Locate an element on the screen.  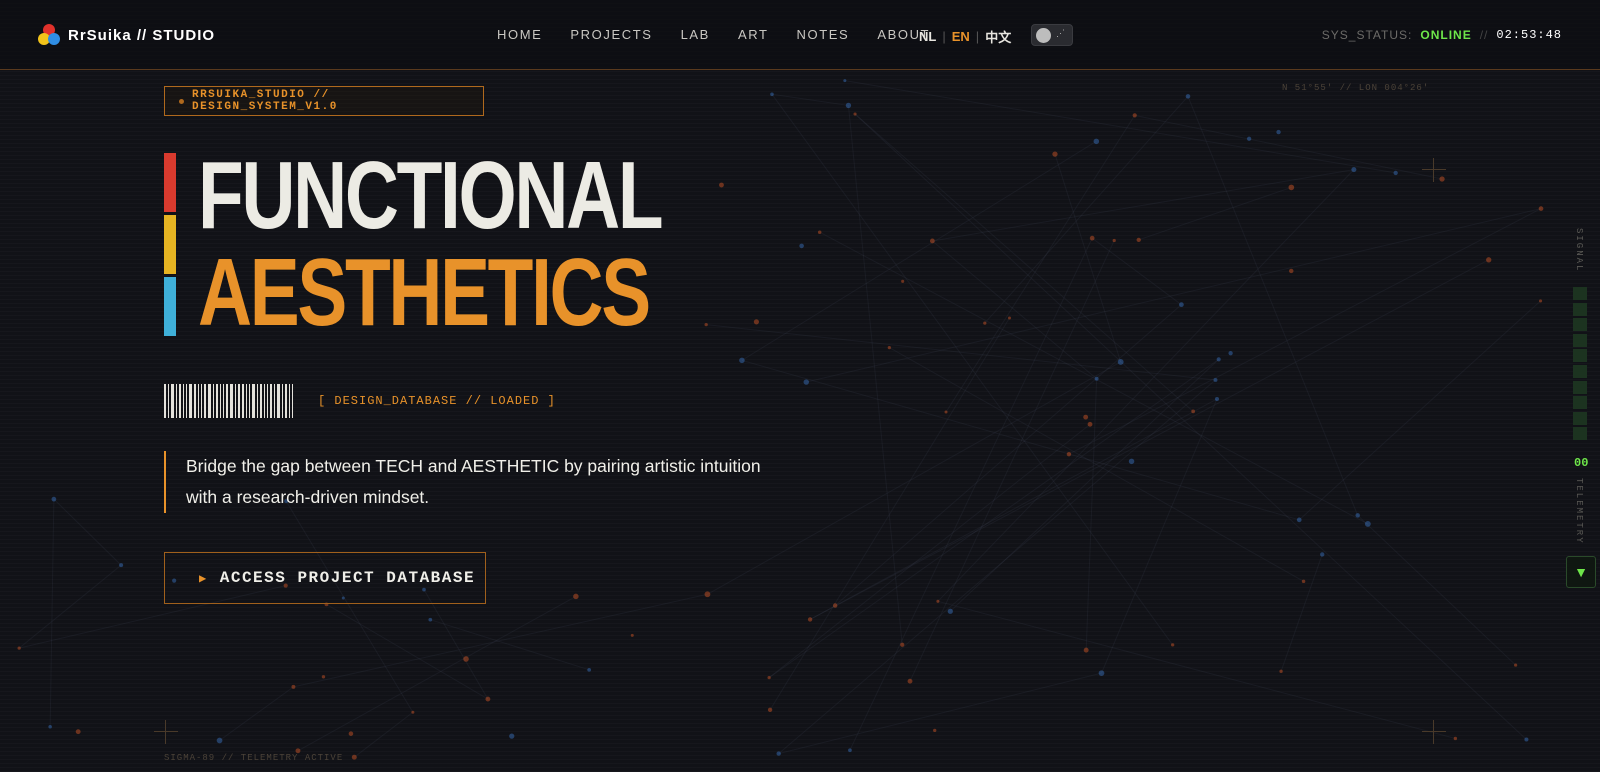
stars-icon: ⋰ is located at coordinates (1060, 33).